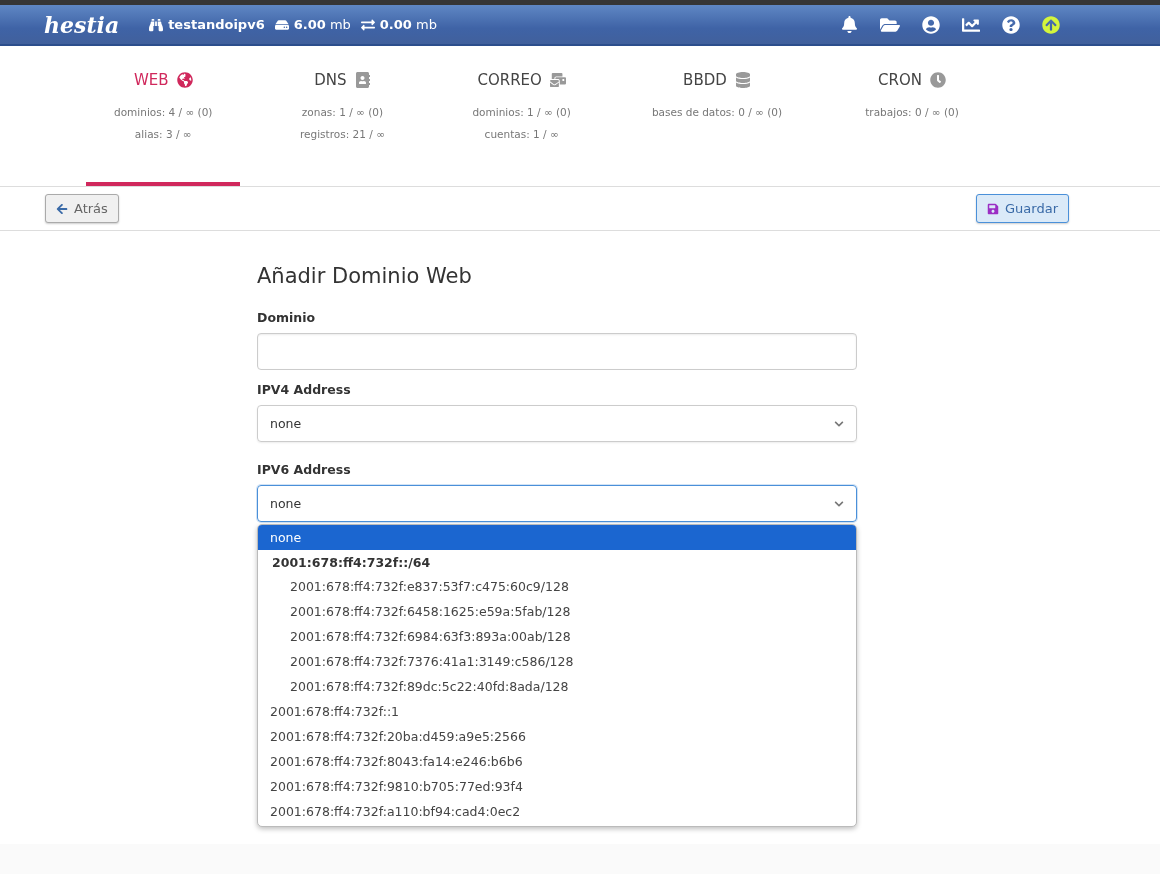 The height and width of the screenshot is (874, 1160). What do you see at coordinates (557, 586) in the screenshot?
I see `dropdown-option: 2001:678:ff4:732f:e837:53f7:c475:60c9/128` at bounding box center [557, 586].